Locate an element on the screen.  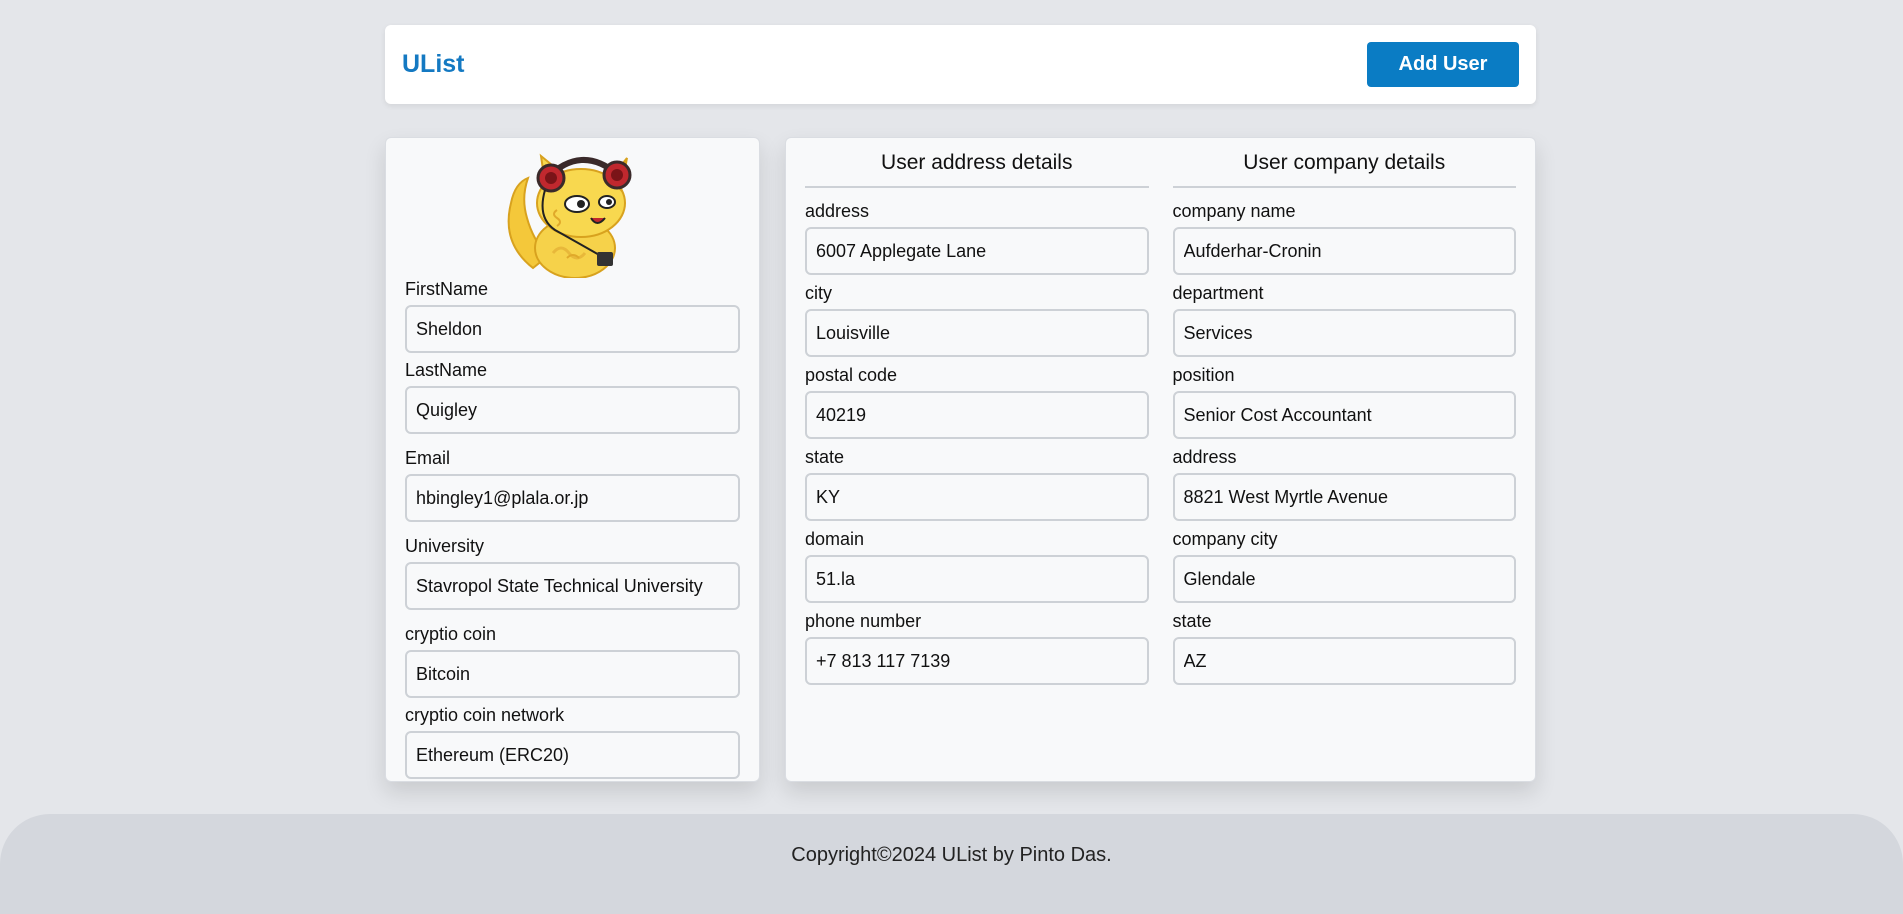
company-state-field: state is located at coordinates (1344, 647).